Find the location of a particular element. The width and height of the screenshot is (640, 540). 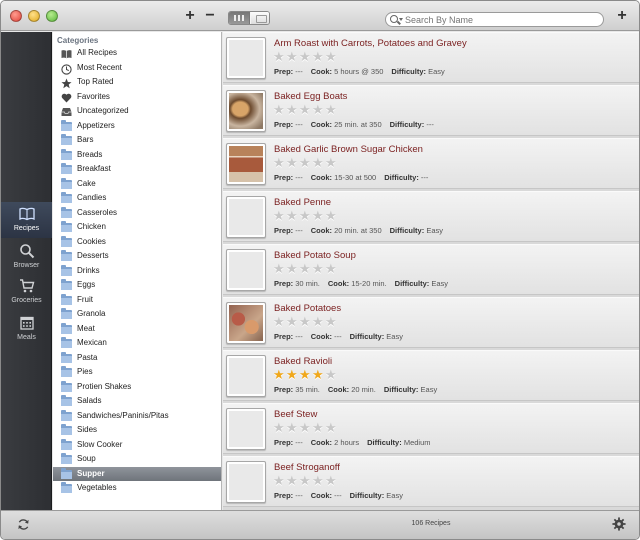

category-item: Sandwiches/Paninis/Pitas is located at coordinates (137, 416).